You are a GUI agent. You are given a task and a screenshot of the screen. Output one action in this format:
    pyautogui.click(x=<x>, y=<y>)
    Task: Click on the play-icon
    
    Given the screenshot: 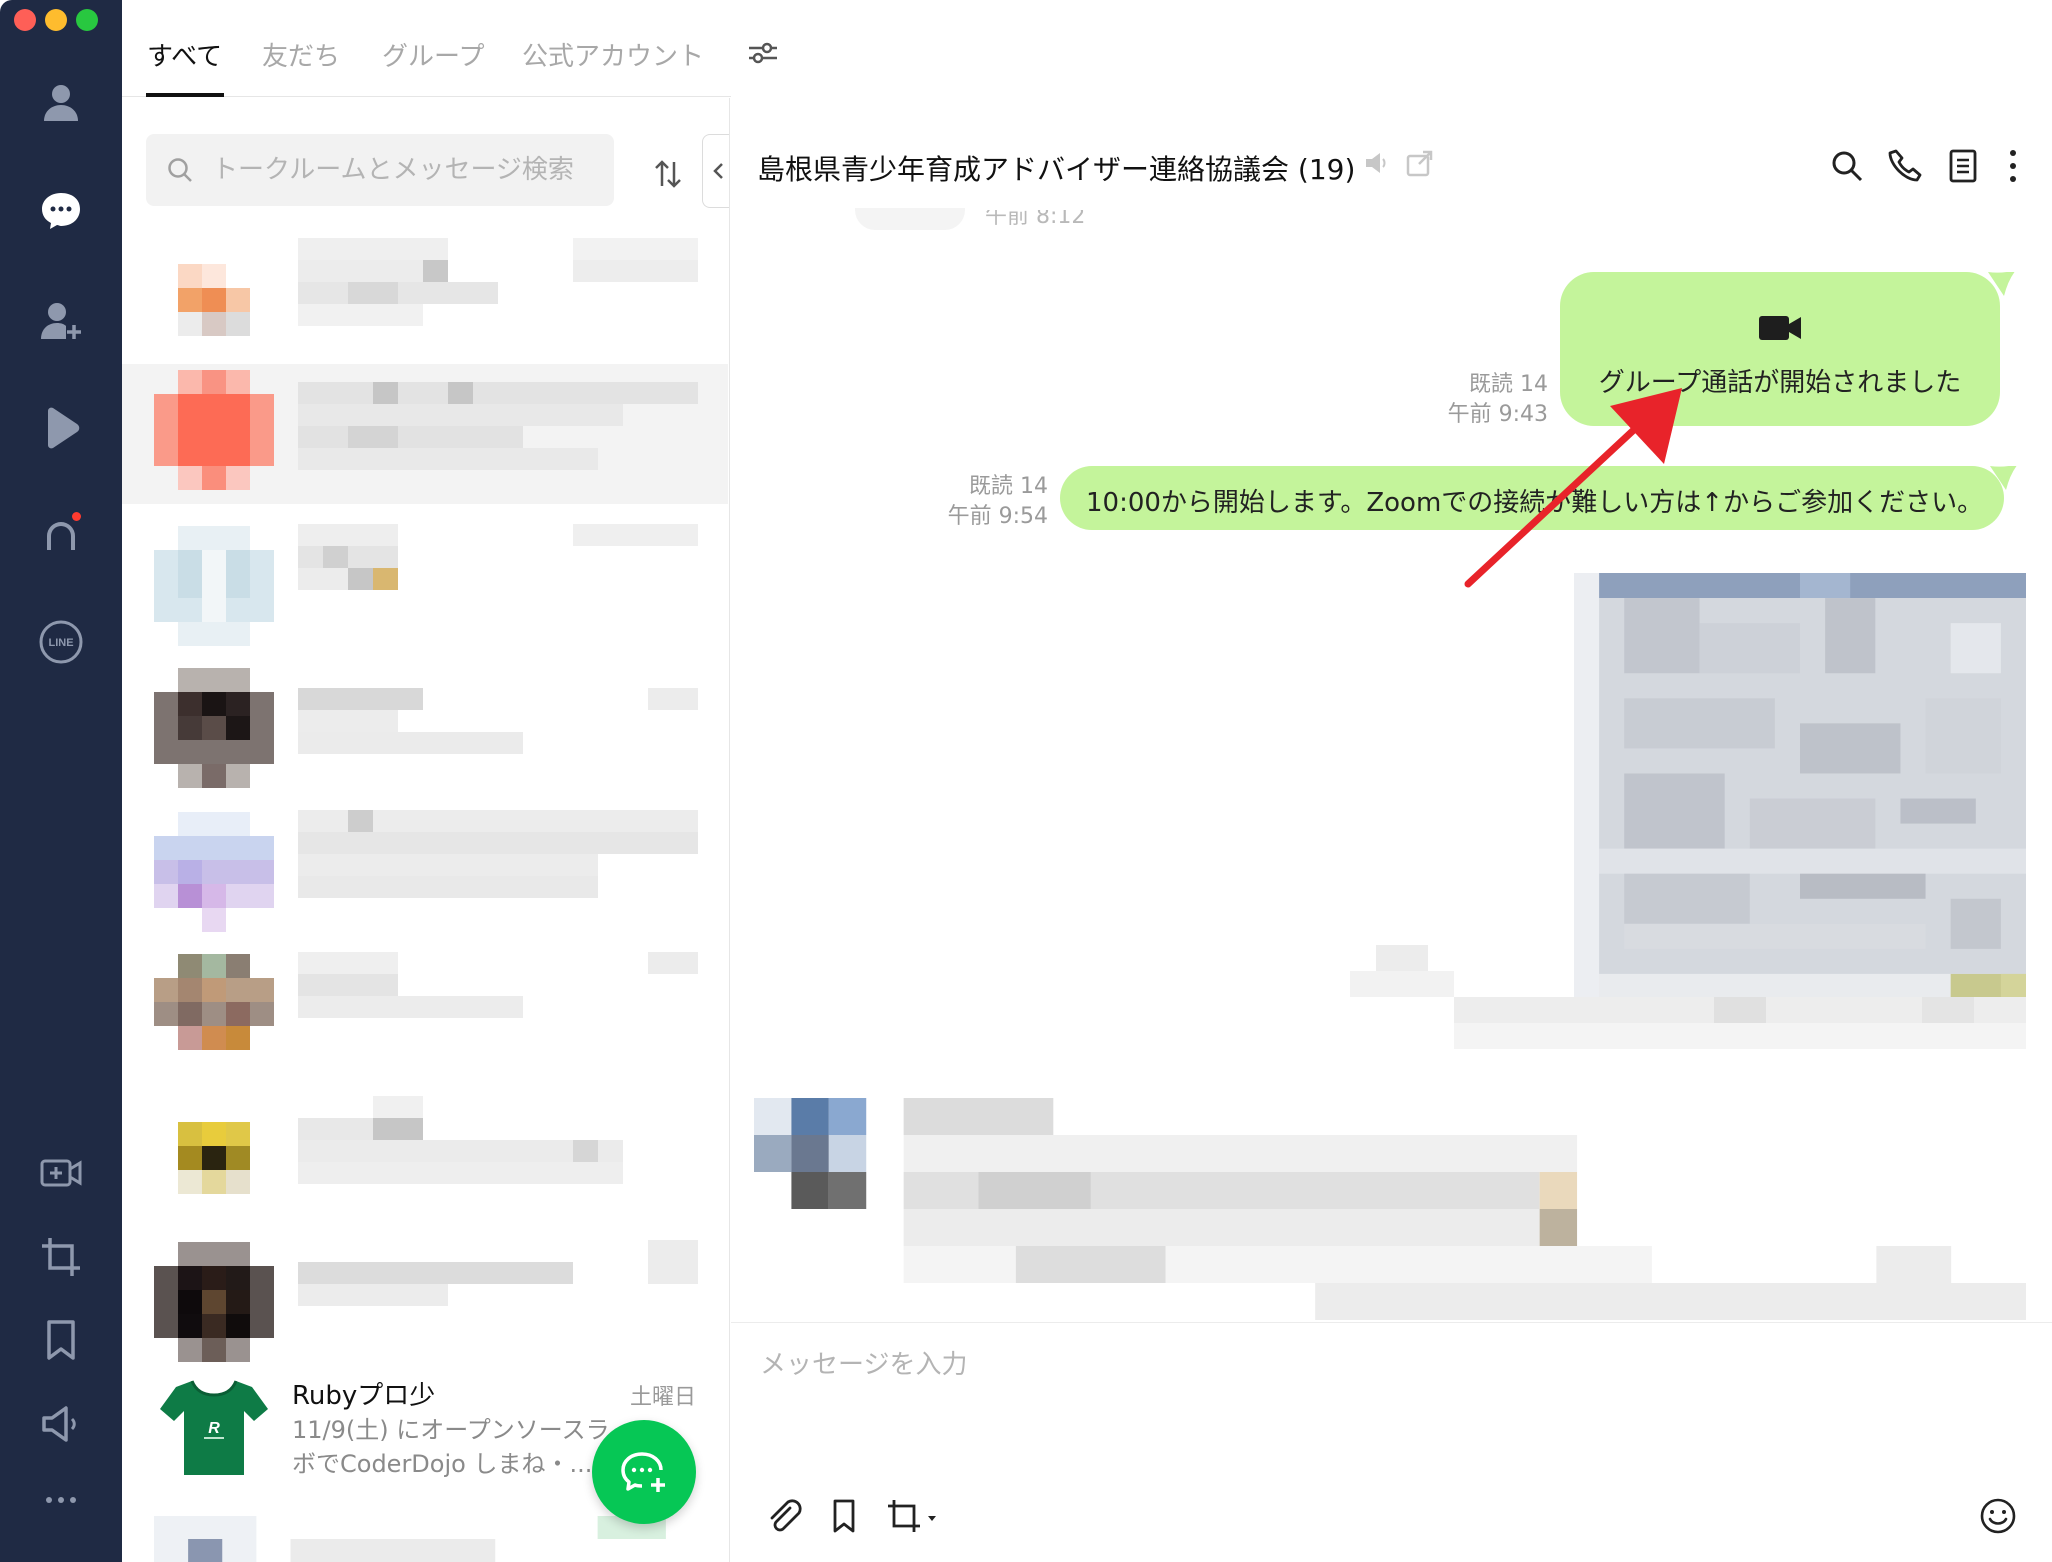 What is the action you would take?
    pyautogui.click(x=61, y=428)
    